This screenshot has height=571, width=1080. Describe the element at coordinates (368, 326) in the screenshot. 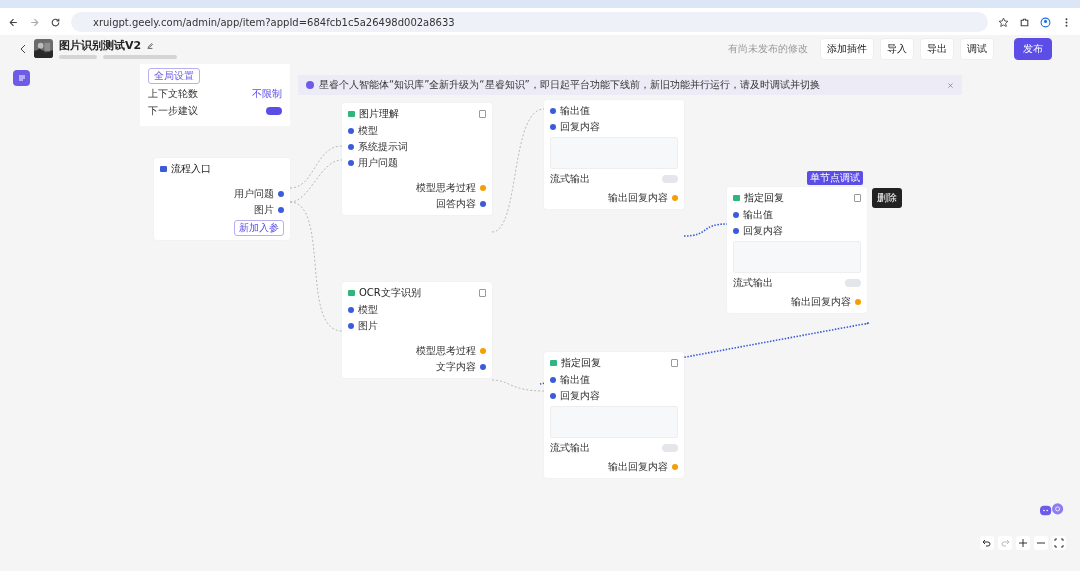

I see `input-label: 图片` at that location.